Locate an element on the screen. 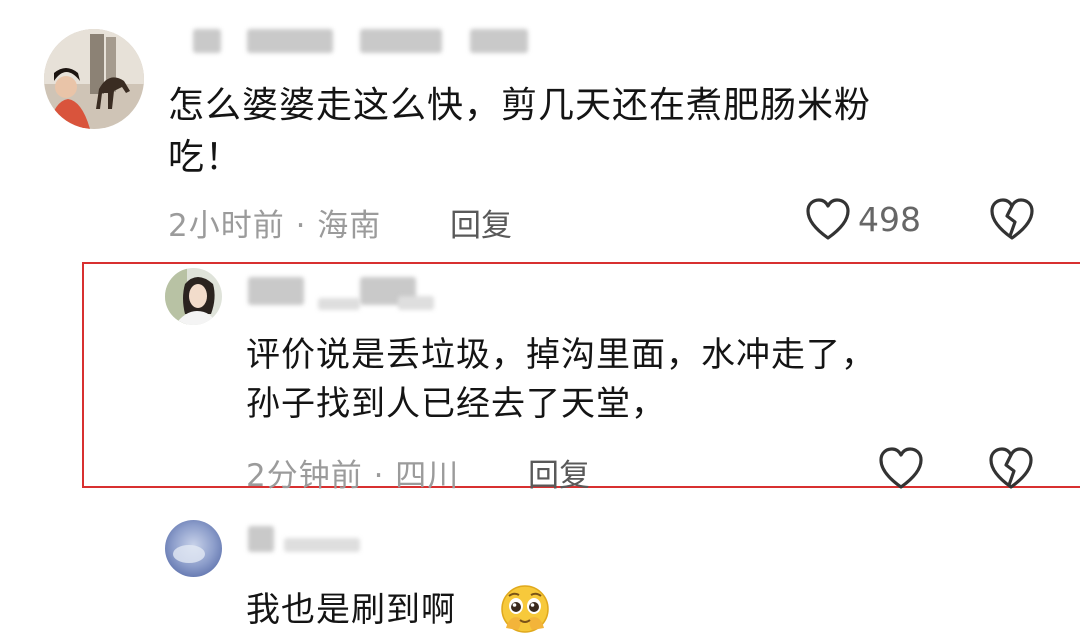 This screenshot has width=1080, height=638. like-button is located at coordinates (901, 469).